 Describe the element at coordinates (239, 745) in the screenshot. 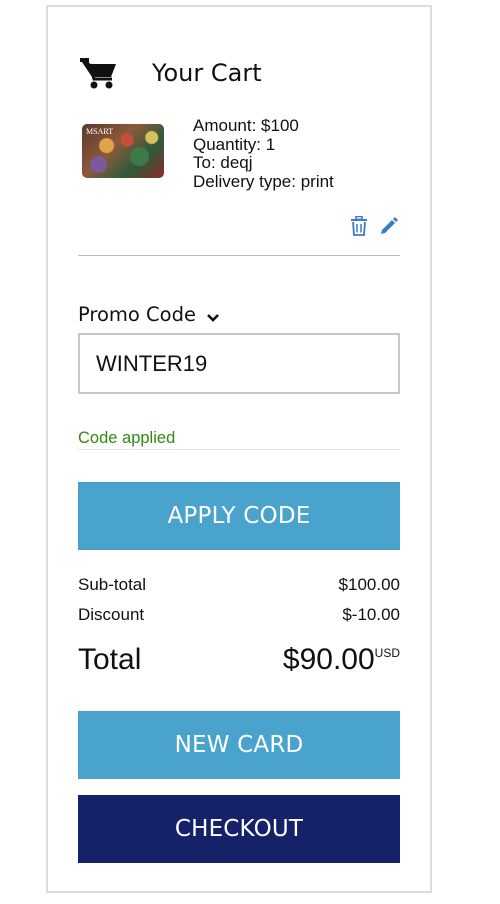

I see `new-card-button: NEW CARD` at that location.